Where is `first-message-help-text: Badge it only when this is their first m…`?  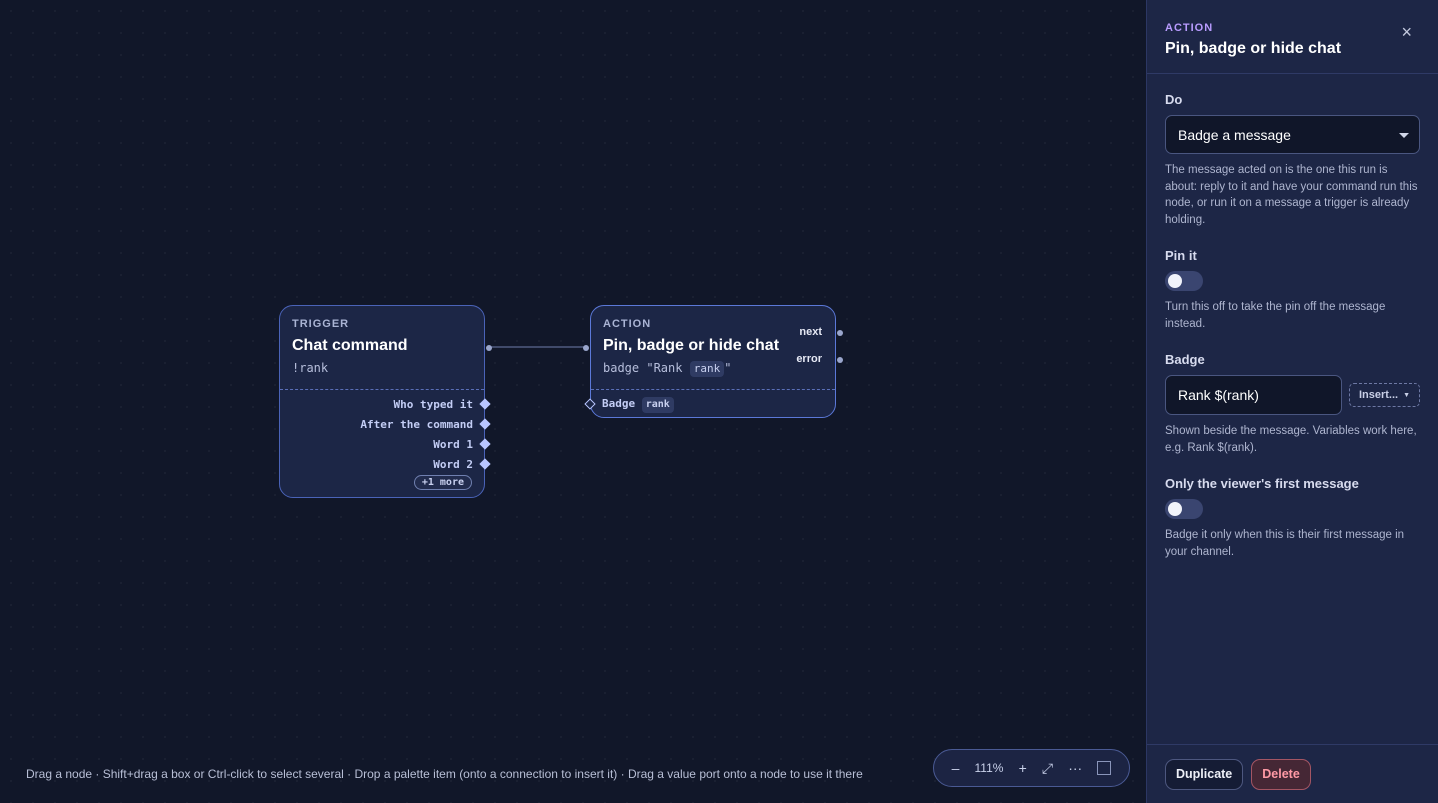
first-message-help-text: Badge it only when this is their first m… is located at coordinates (1285, 543).